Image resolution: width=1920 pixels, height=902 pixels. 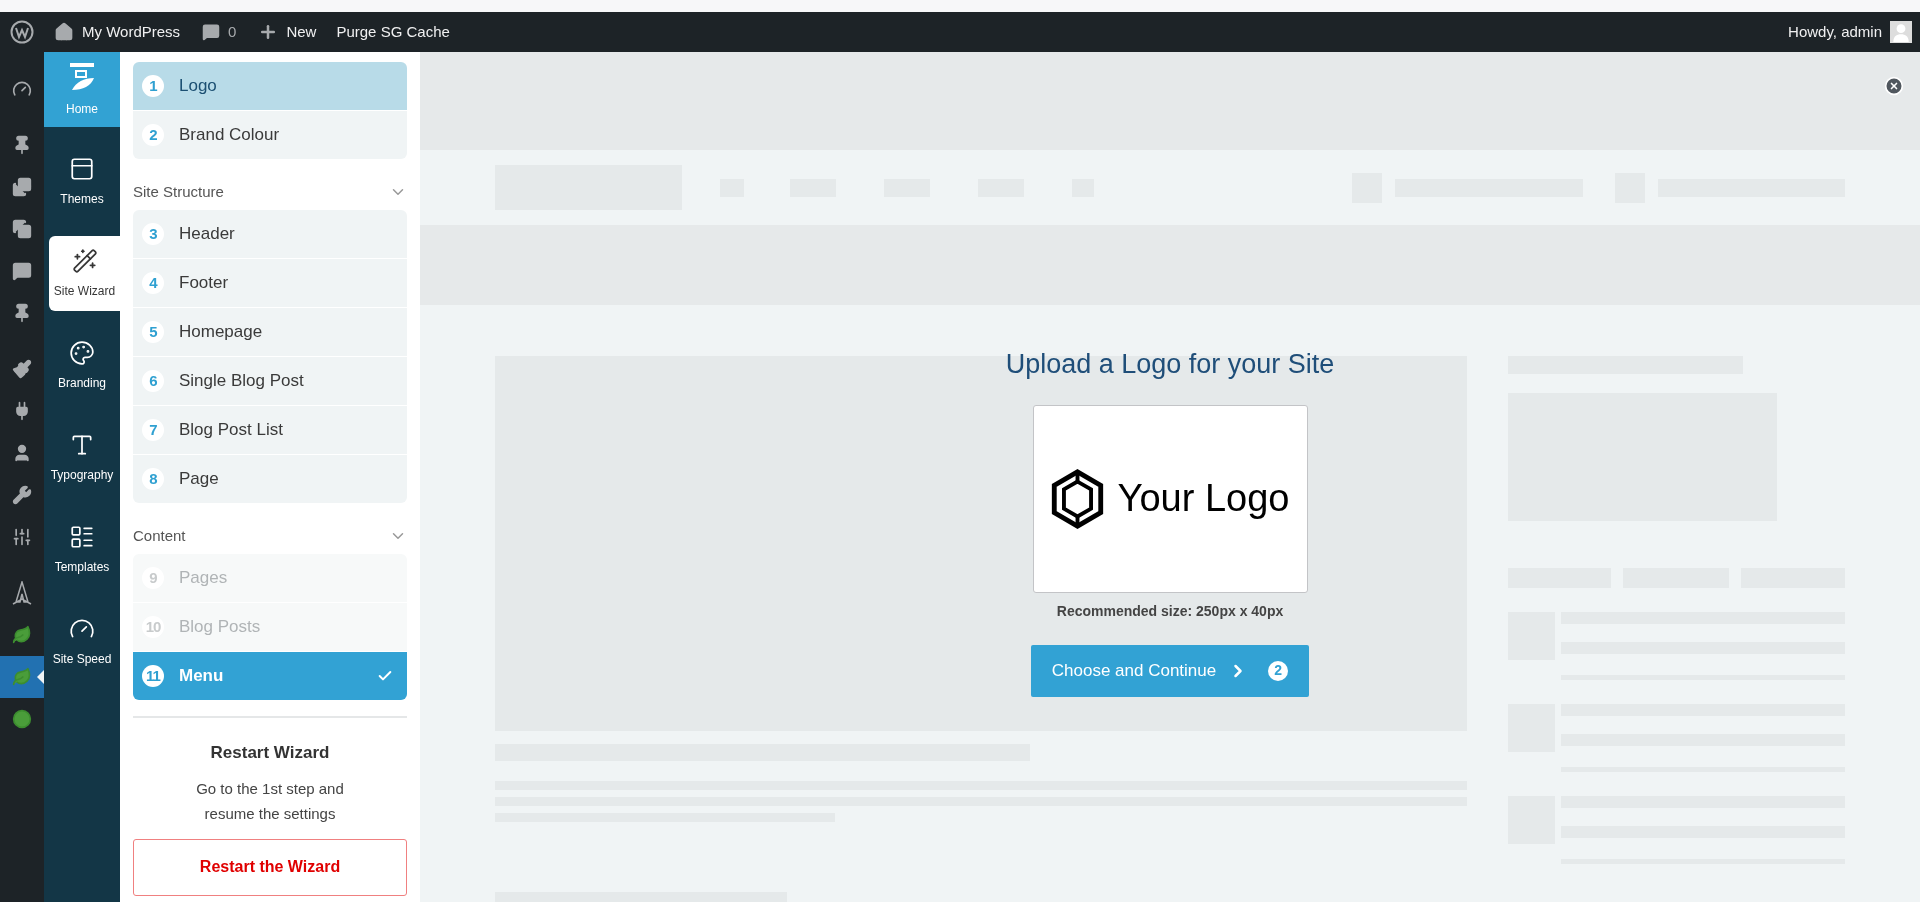 I want to click on logo-preview: Your Logo, so click(x=1170, y=498).